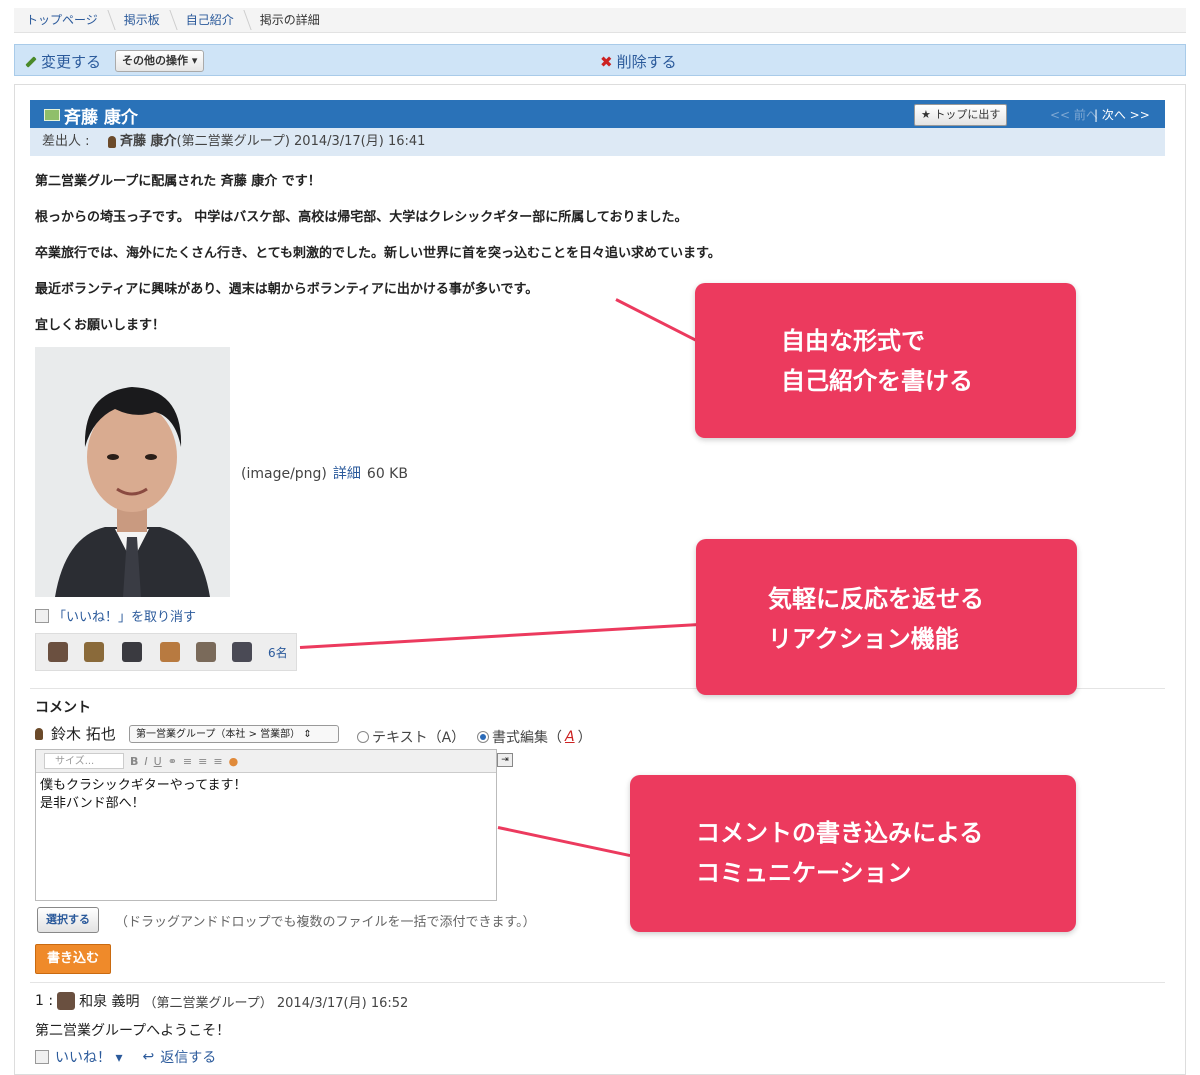  Describe the element at coordinates (31, 61) in the screenshot. I see `pencil-icon` at that location.